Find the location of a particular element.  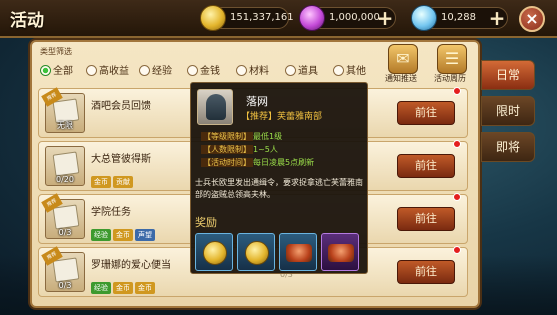

filter-money: 金钱 is located at coordinates (203, 69).